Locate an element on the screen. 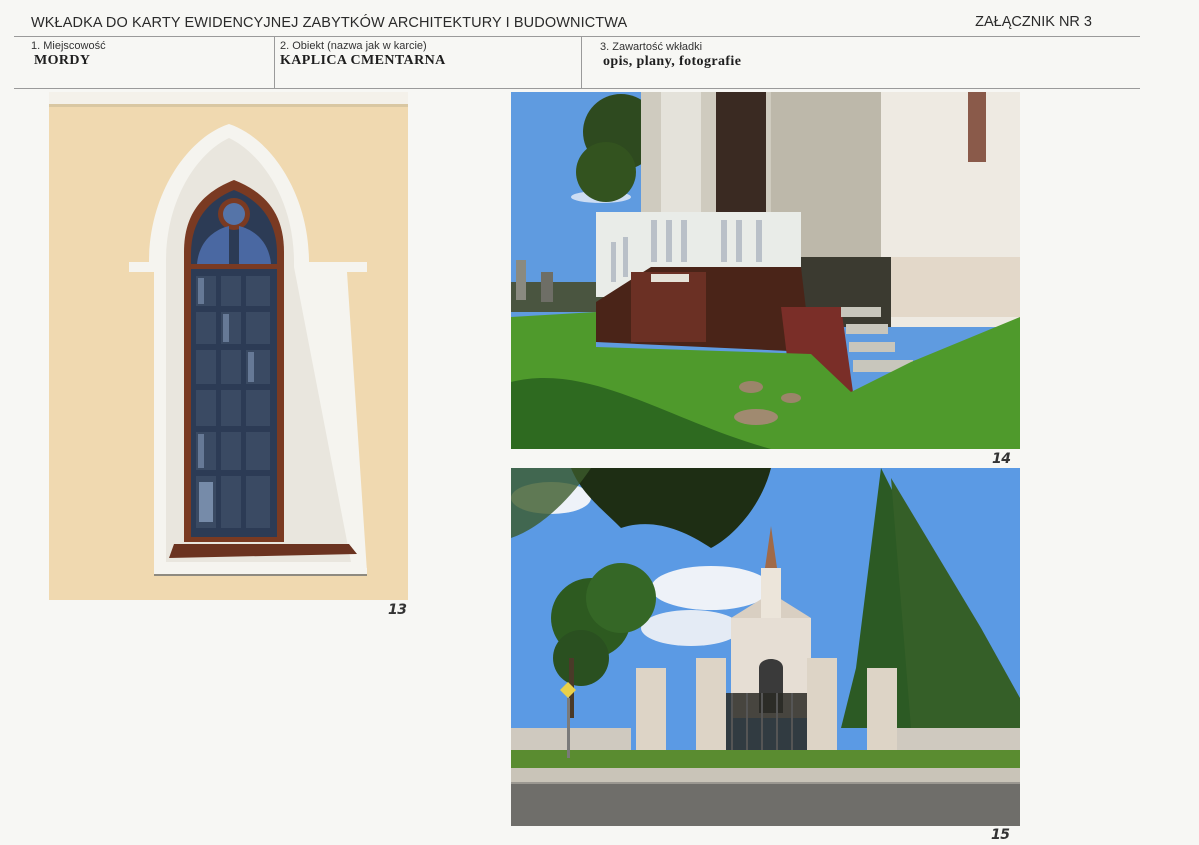 Image resolution: width=1199 pixels, height=845 pixels. contents-value: opis, plany, fotografie is located at coordinates (672, 61).